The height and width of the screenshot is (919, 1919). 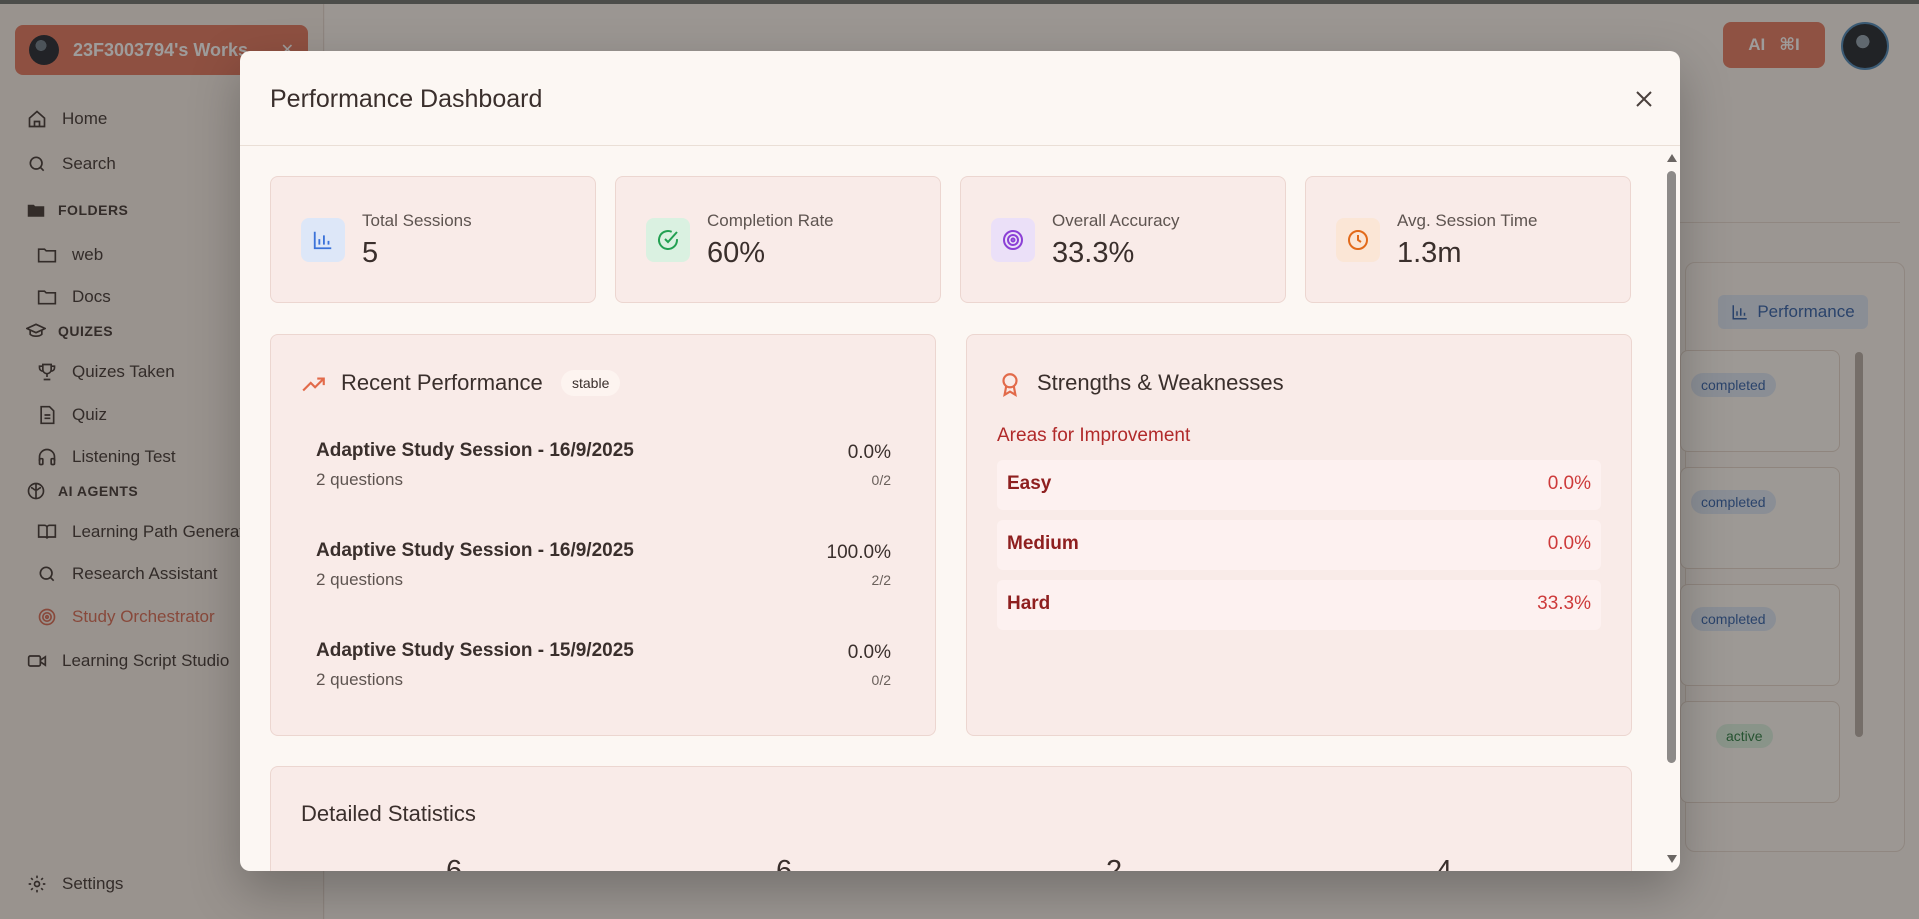 I want to click on stat-value: 5, so click(x=370, y=253).